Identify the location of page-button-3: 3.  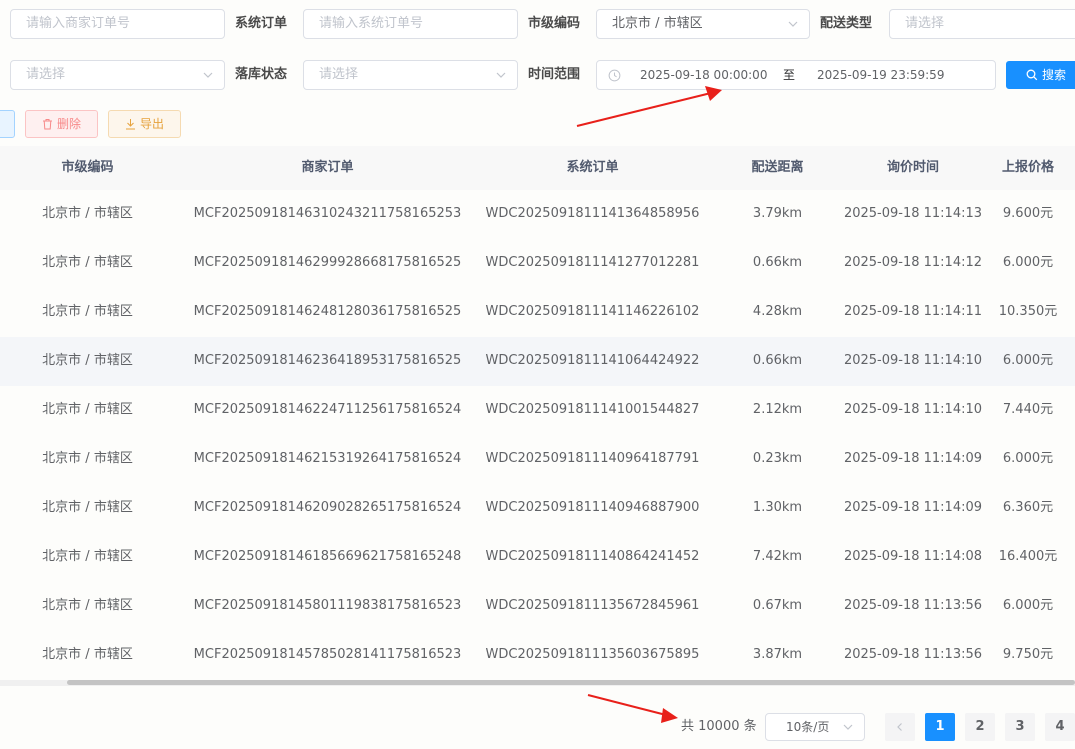
(1020, 727).